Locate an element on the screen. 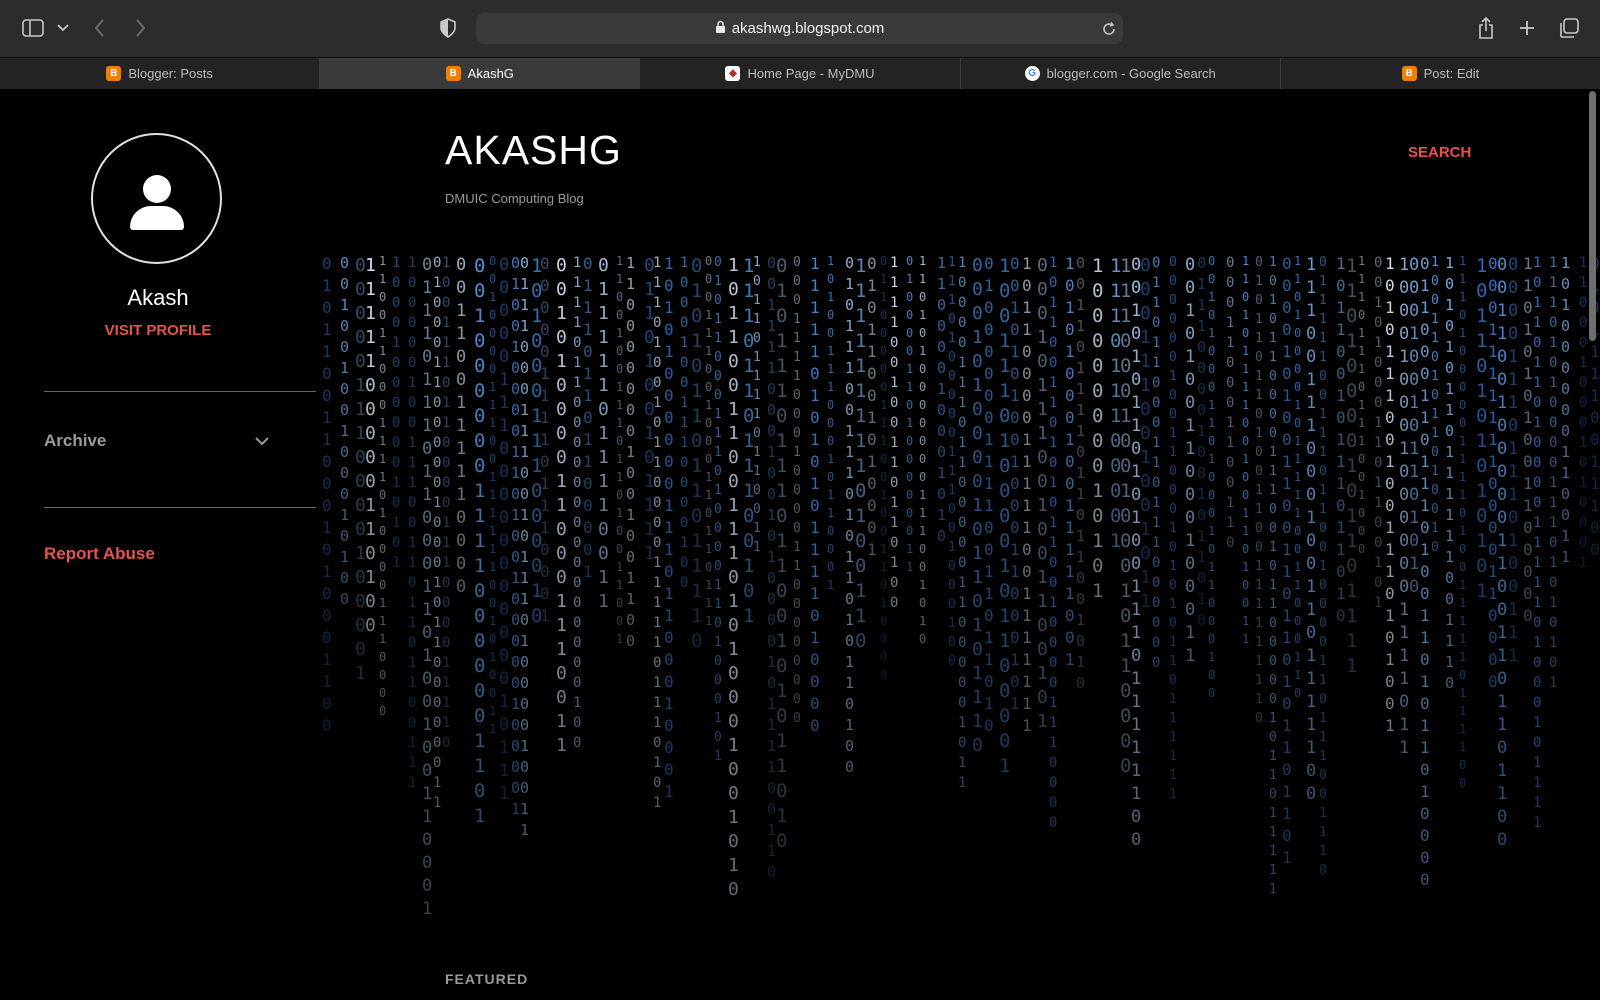  address-bar: akashwg.blogspot.com is located at coordinates (799, 28).